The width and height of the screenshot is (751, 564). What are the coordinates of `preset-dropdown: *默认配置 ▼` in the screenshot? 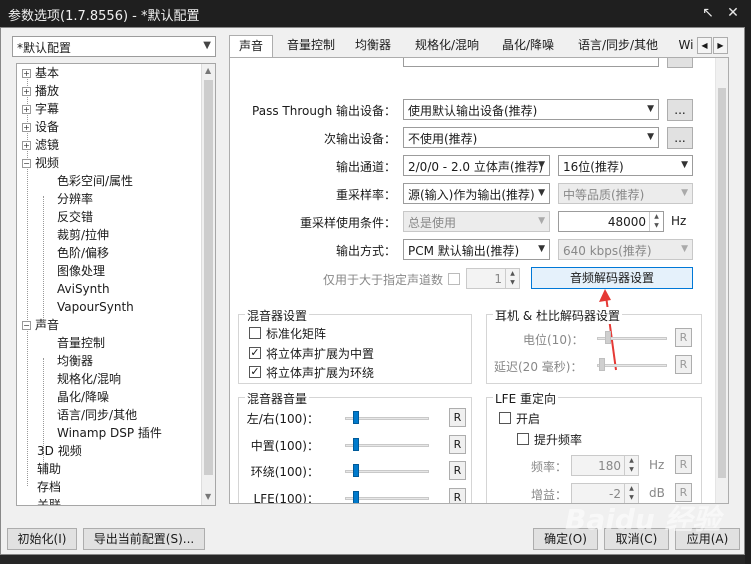 It's located at (114, 46).